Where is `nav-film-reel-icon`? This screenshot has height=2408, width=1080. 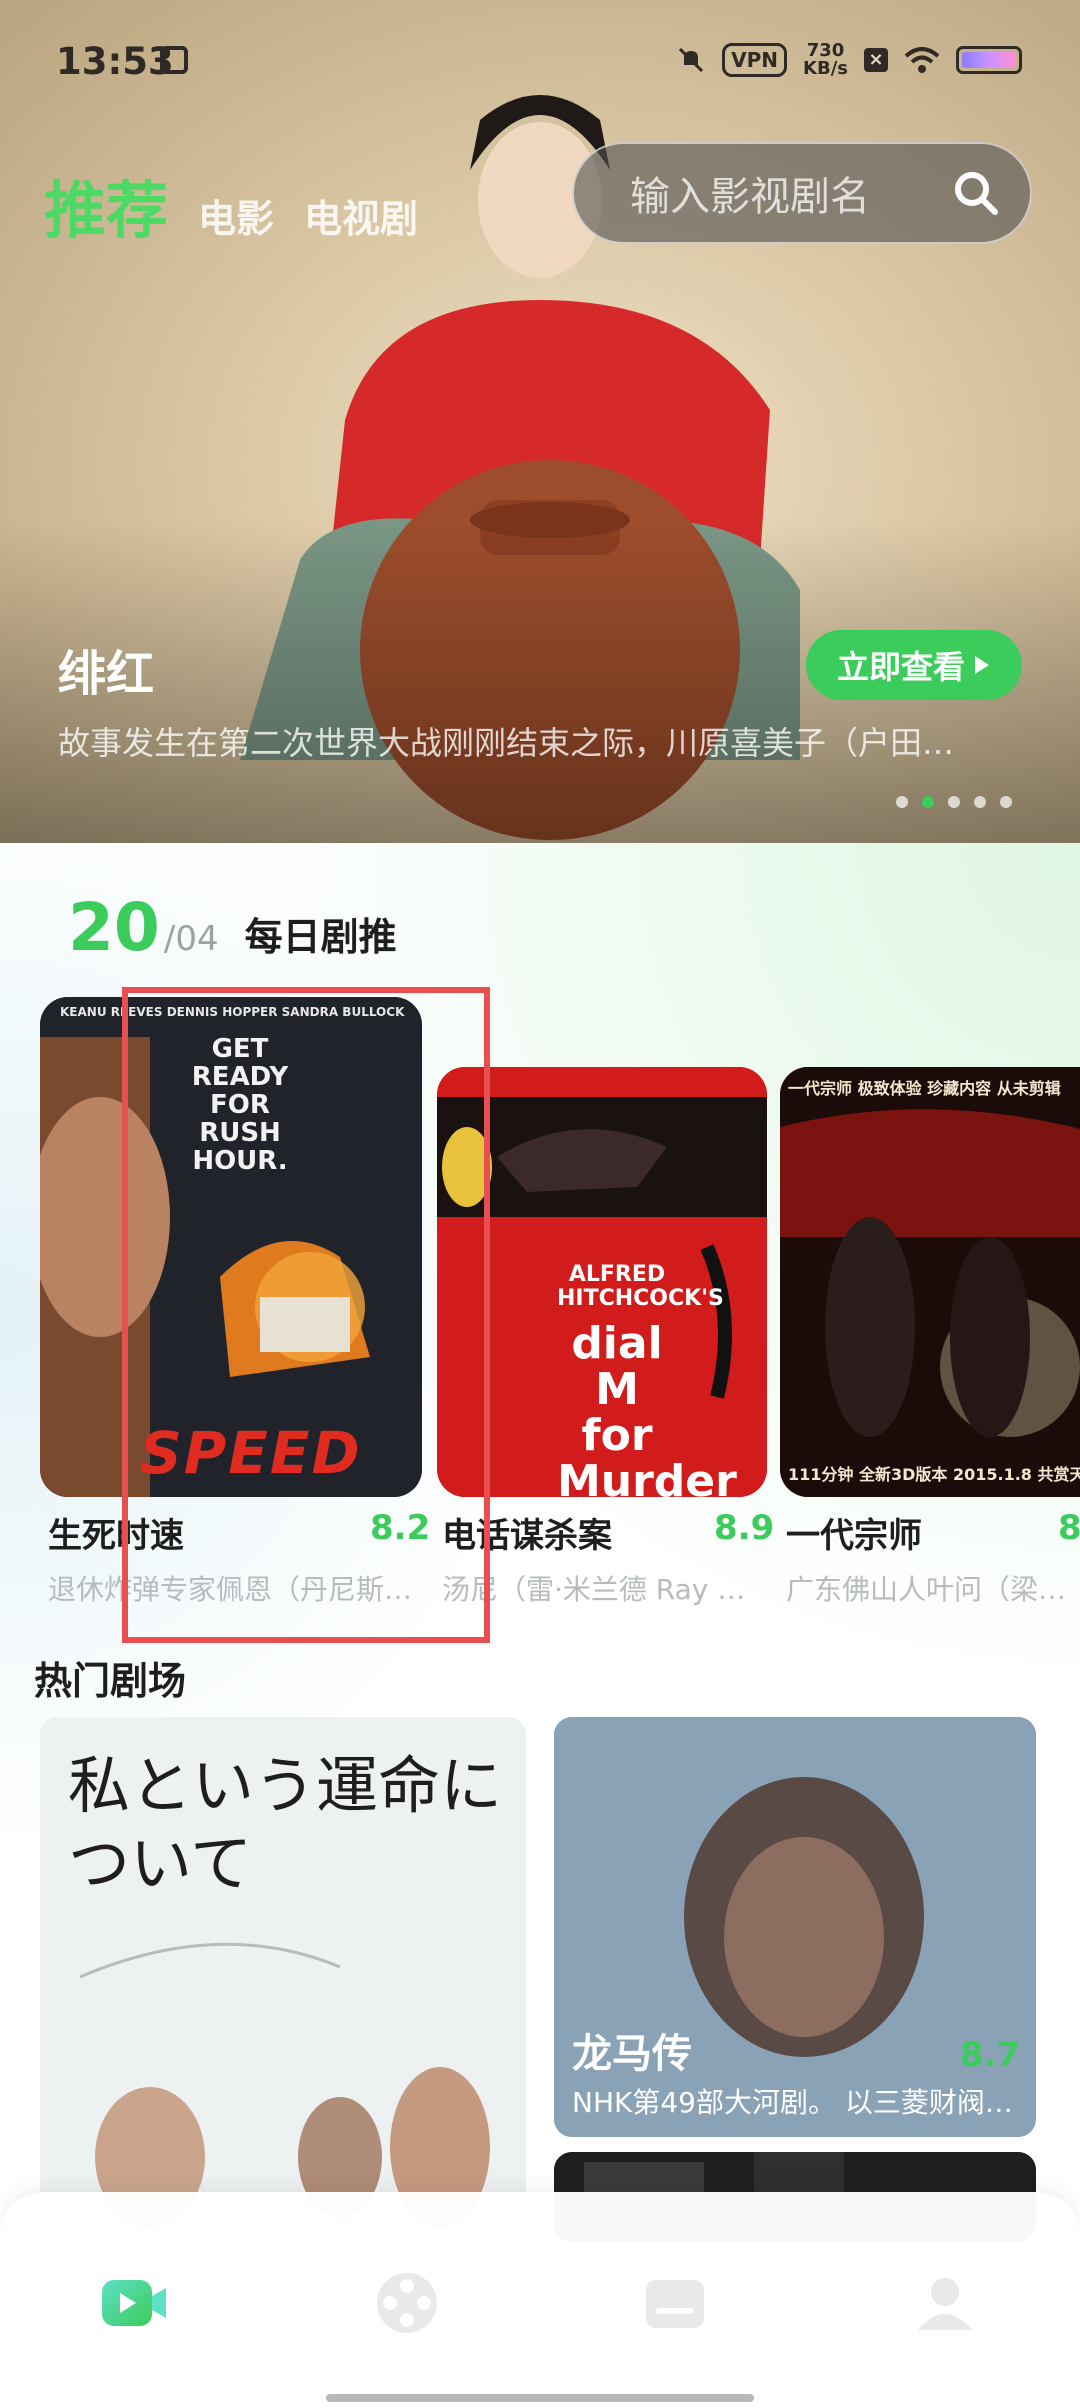
nav-film-reel-icon is located at coordinates (407, 2303).